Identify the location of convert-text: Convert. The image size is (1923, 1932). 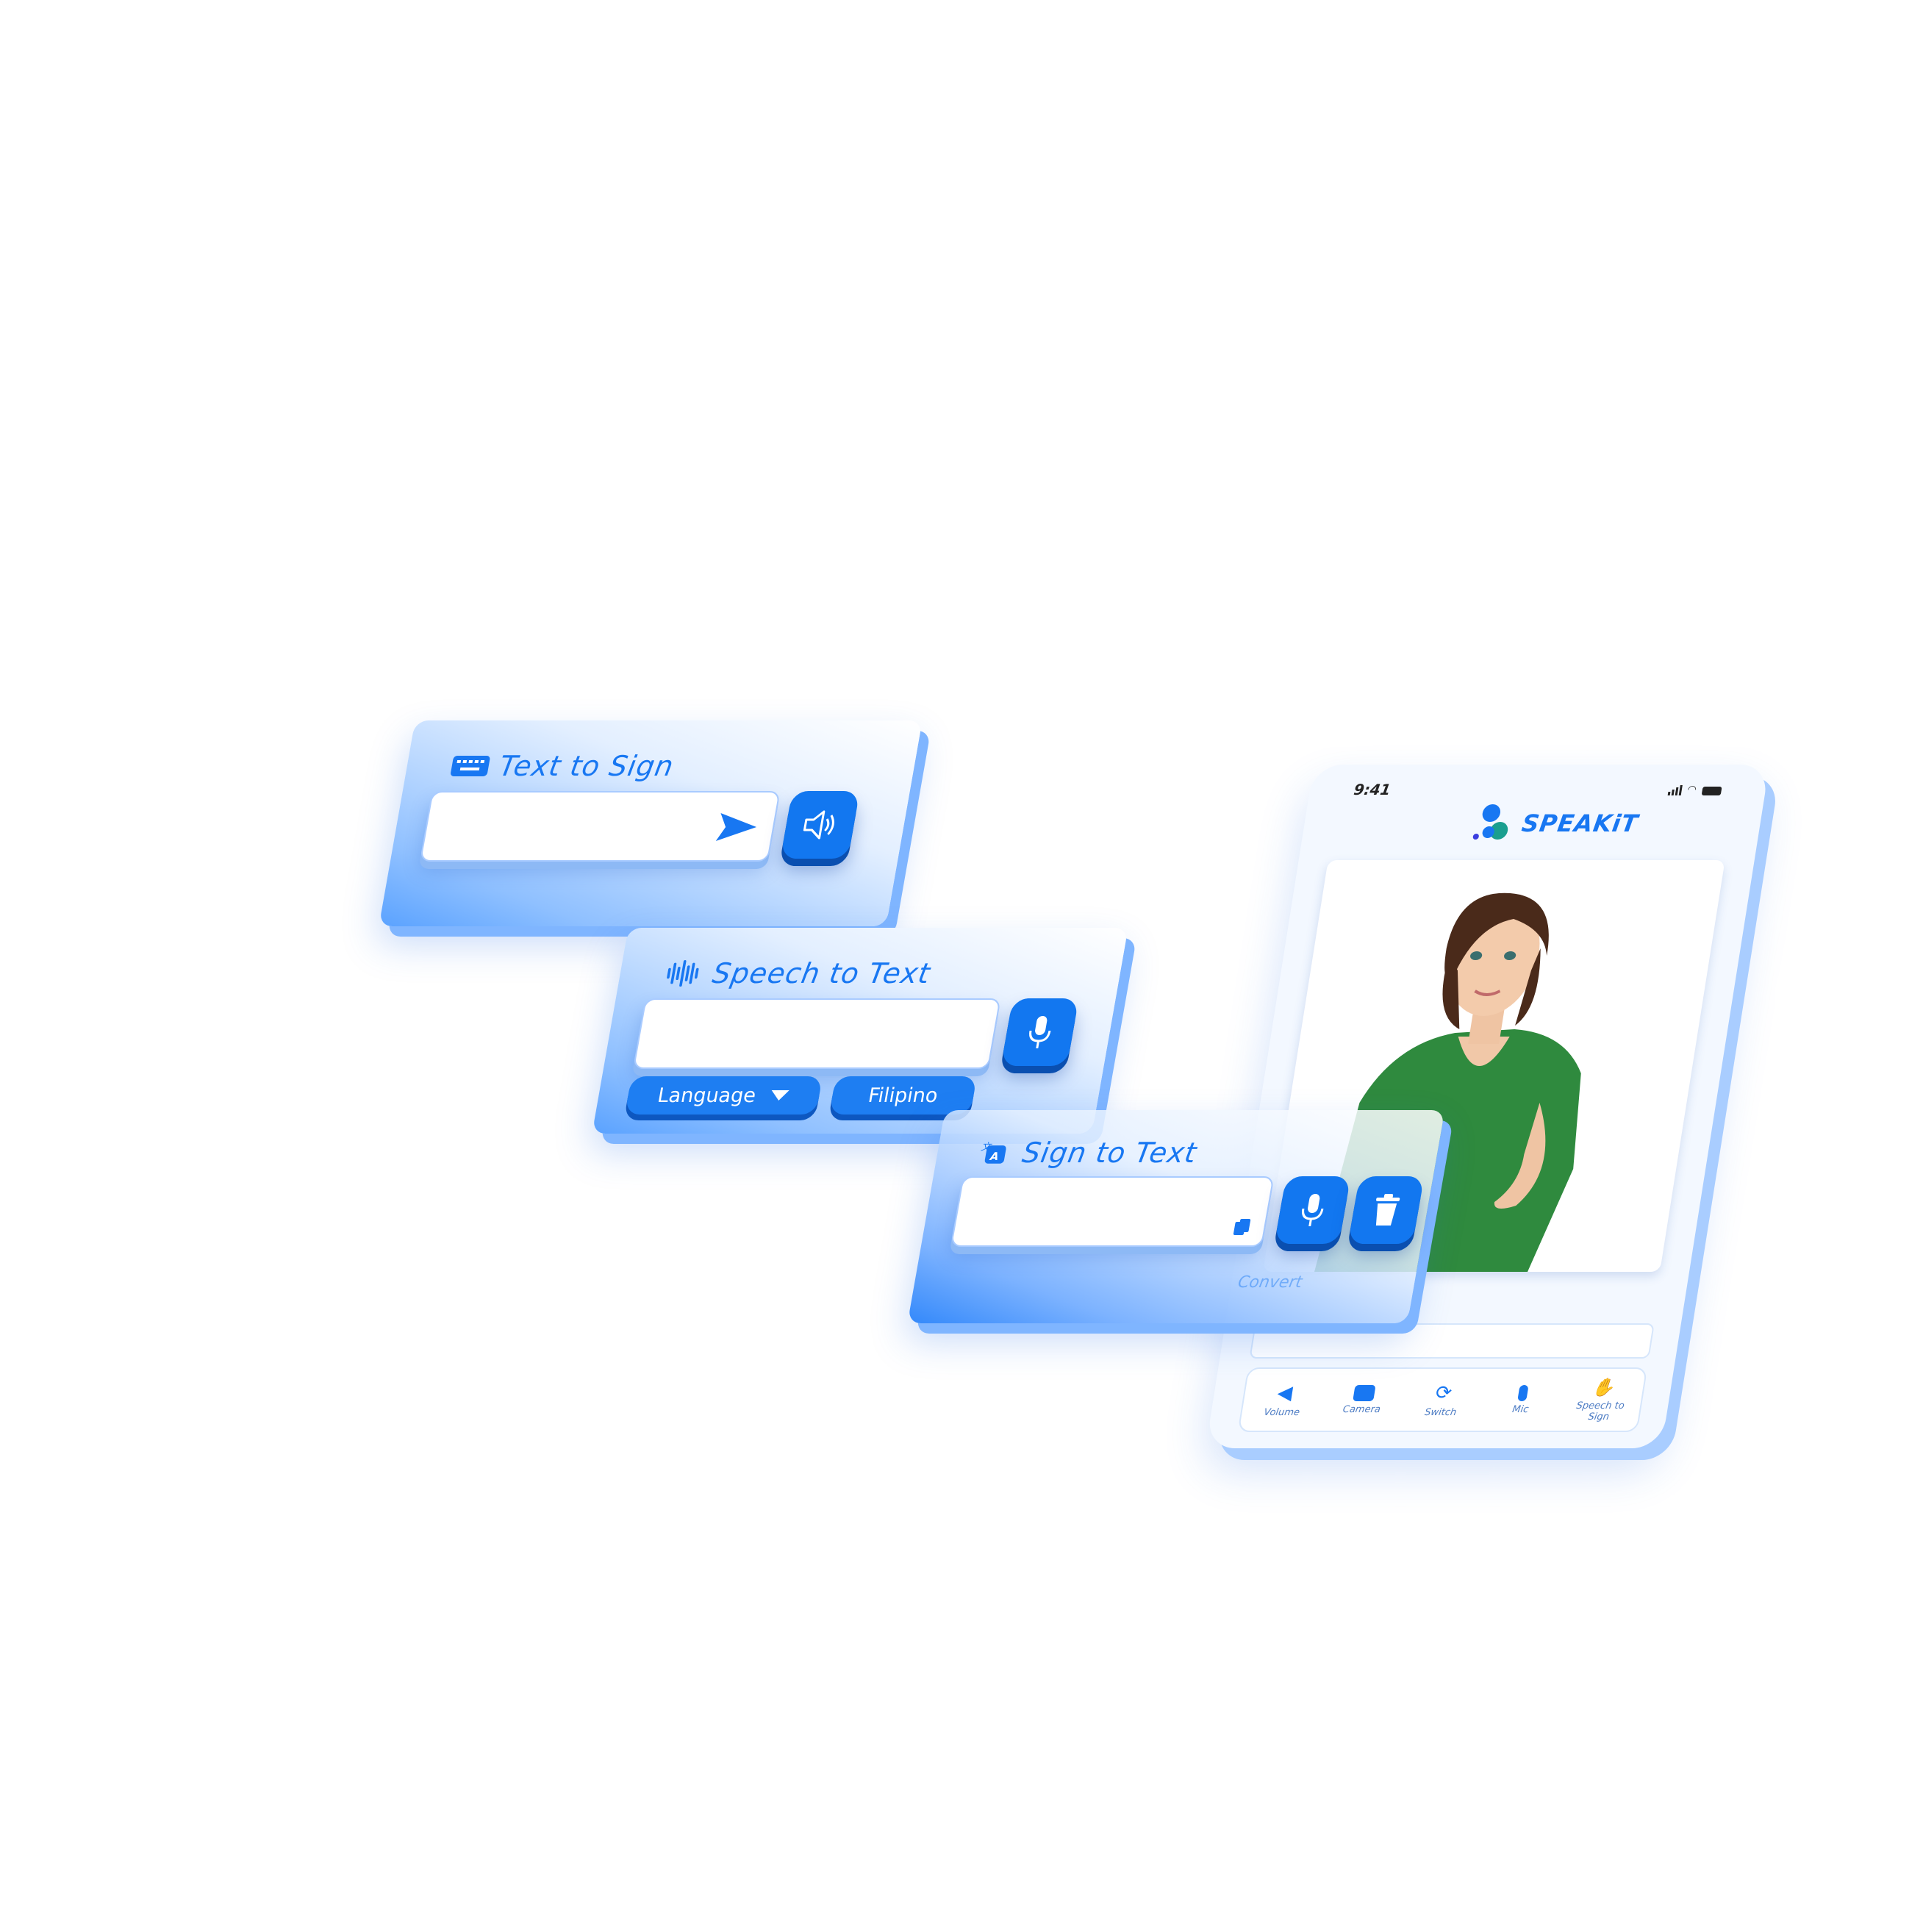
(1270, 1282).